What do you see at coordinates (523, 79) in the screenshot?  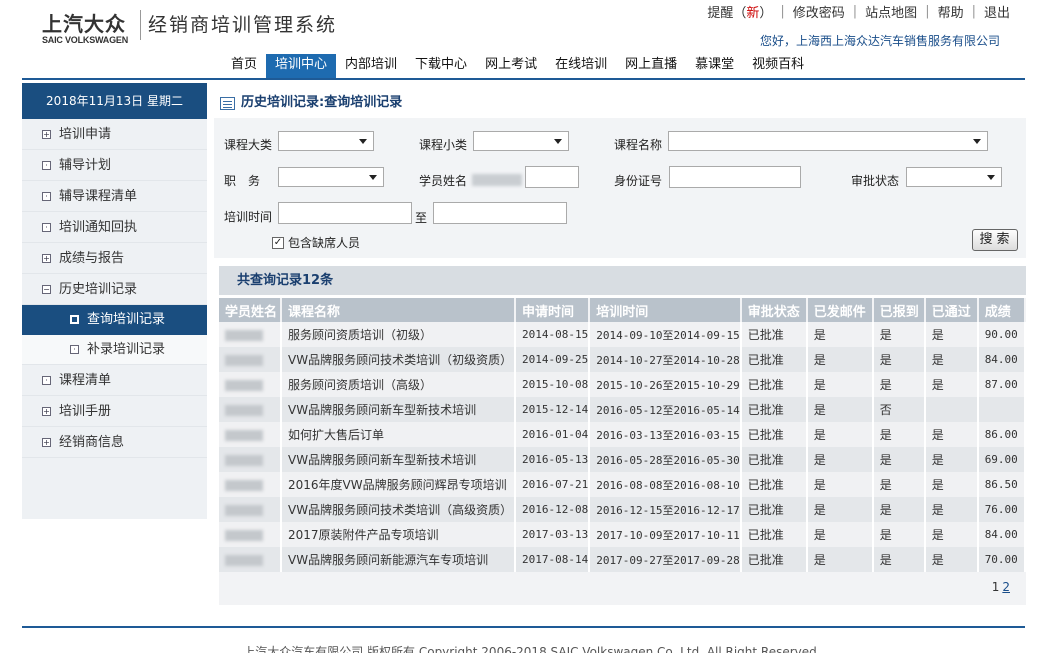 I see `header-divider` at bounding box center [523, 79].